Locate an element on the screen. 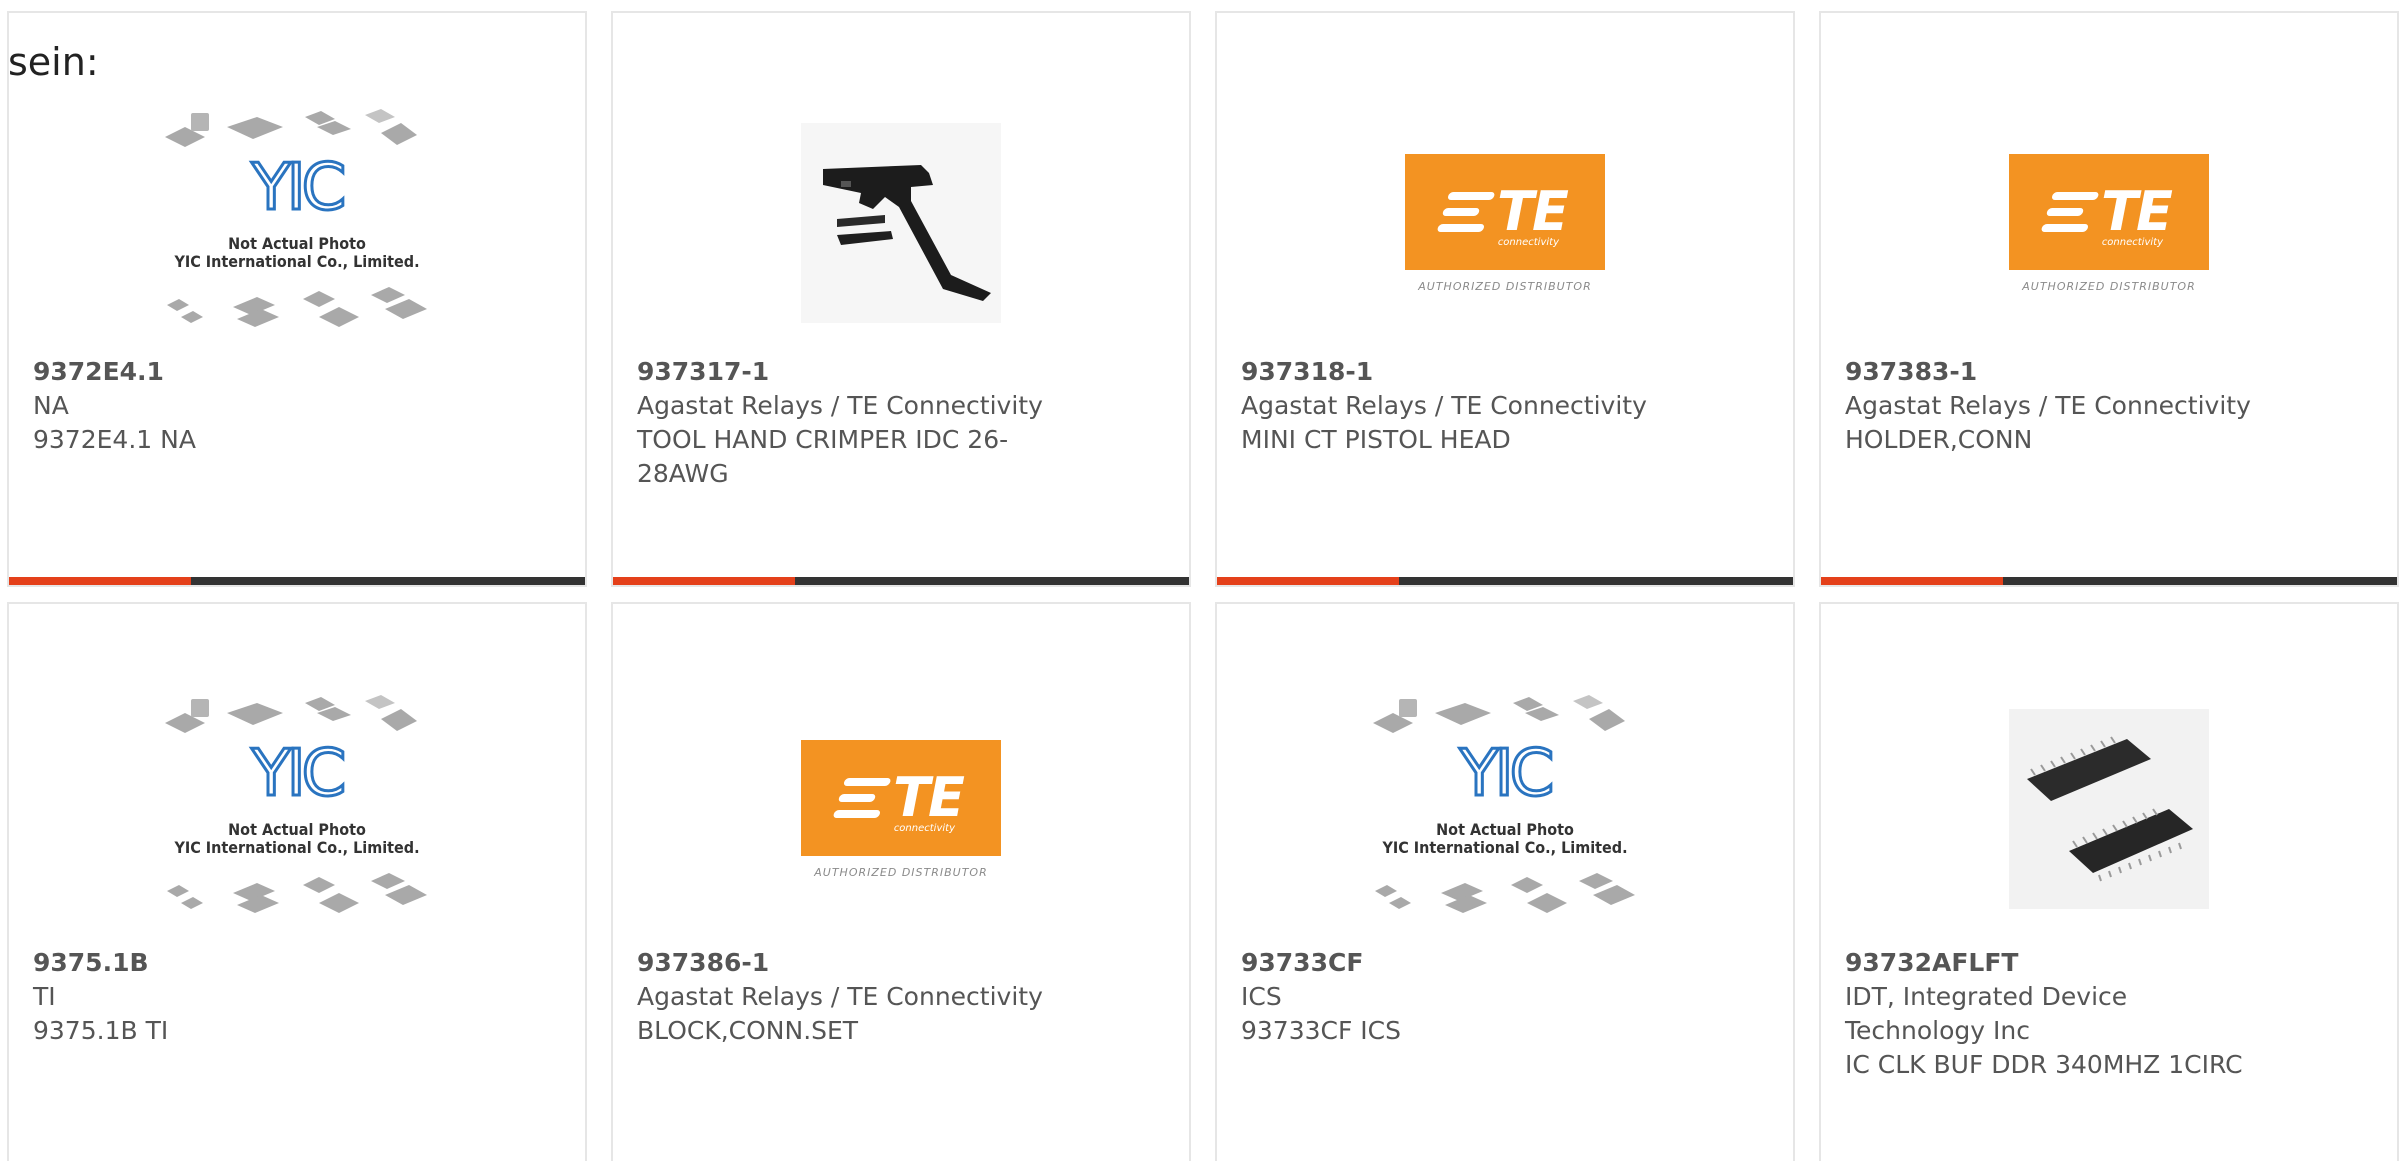 The height and width of the screenshot is (1161, 2400). product-info: 93733CF ICS 93733CF ICS is located at coordinates (1505, 997).